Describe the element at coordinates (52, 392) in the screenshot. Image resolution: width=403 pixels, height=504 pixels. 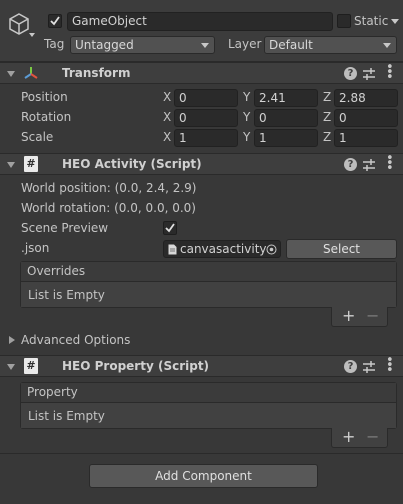
I see `property-label: Property` at that location.